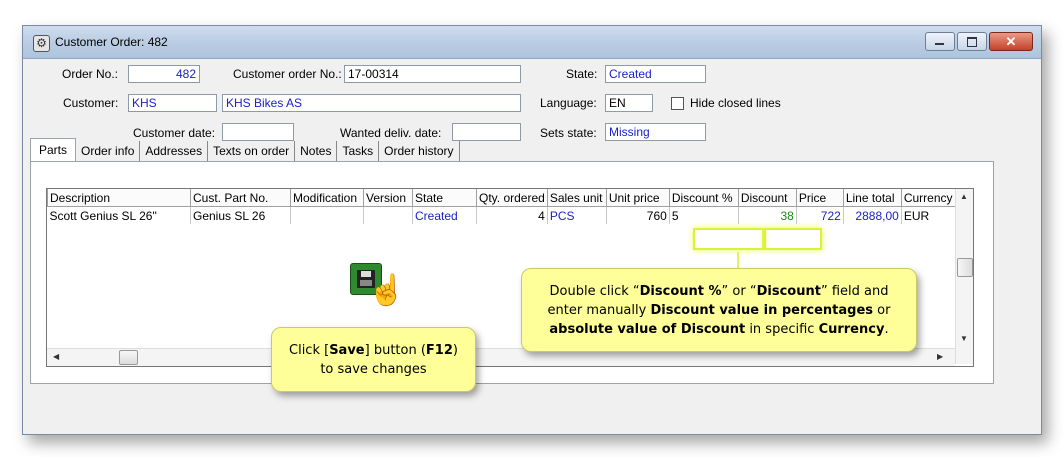 The image size is (1063, 457). I want to click on window-controls: ✕, so click(979, 41).